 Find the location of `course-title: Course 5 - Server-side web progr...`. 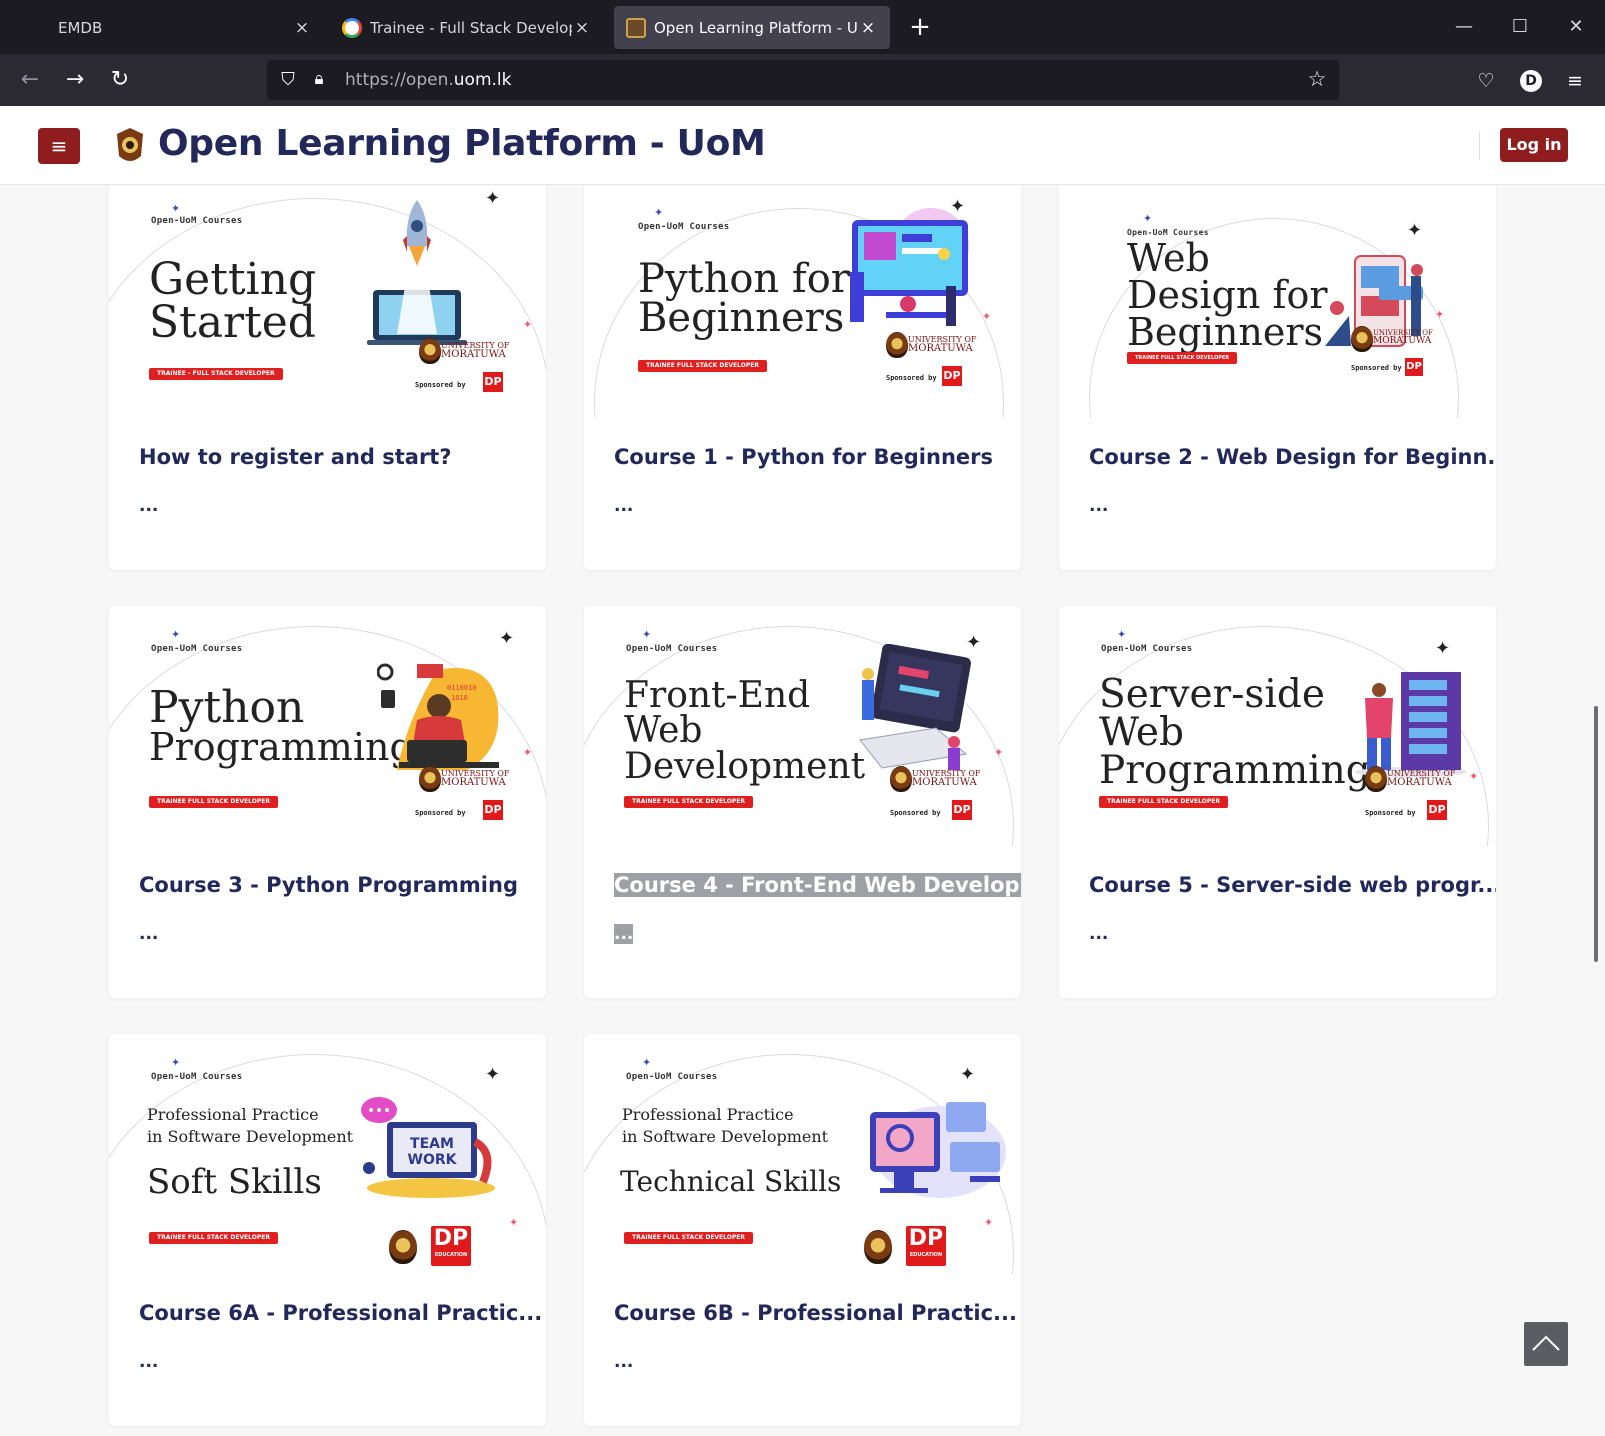

course-title: Course 5 - Server-side web progr... is located at coordinates (1292, 885).